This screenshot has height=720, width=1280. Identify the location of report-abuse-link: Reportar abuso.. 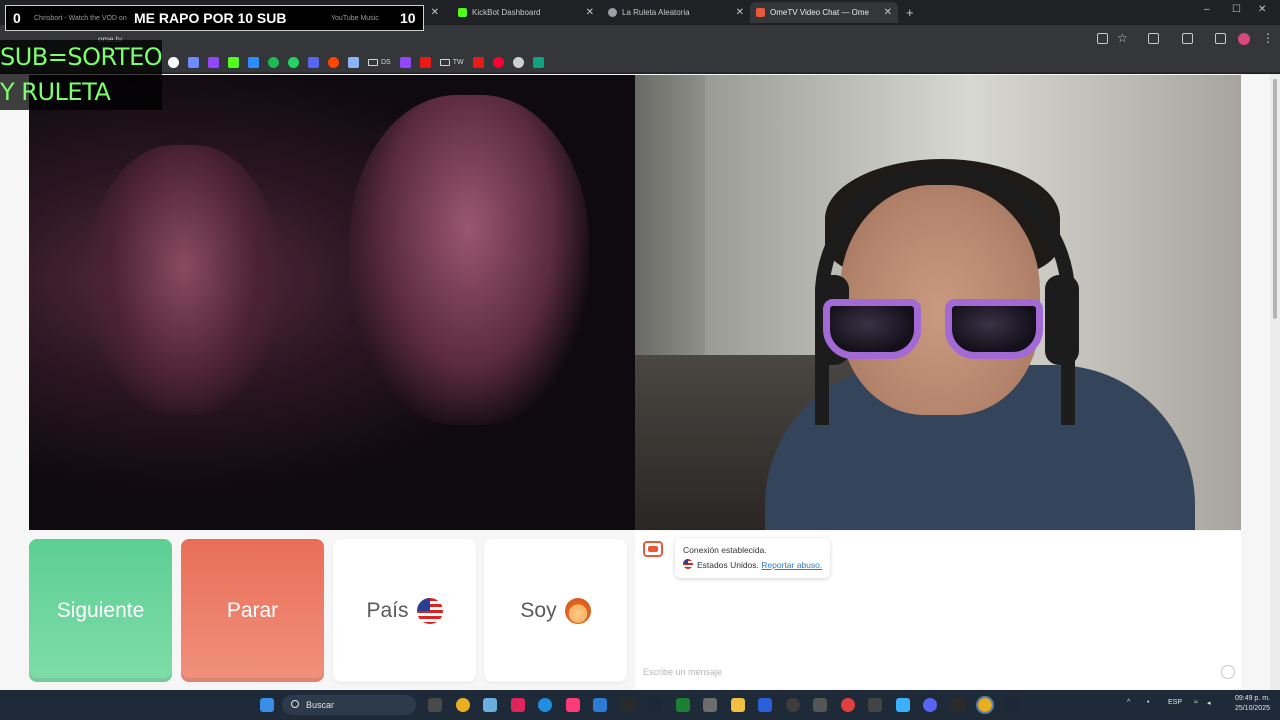
(791, 565).